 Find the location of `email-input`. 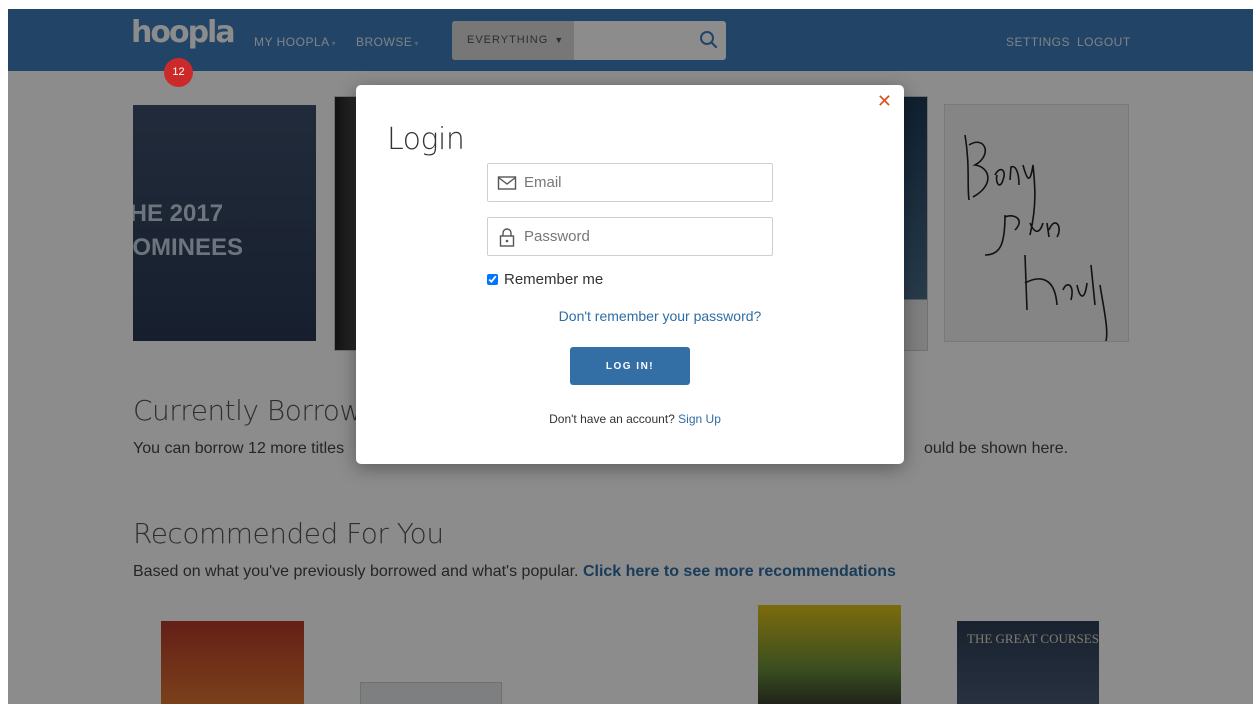

email-input is located at coordinates (644, 182).